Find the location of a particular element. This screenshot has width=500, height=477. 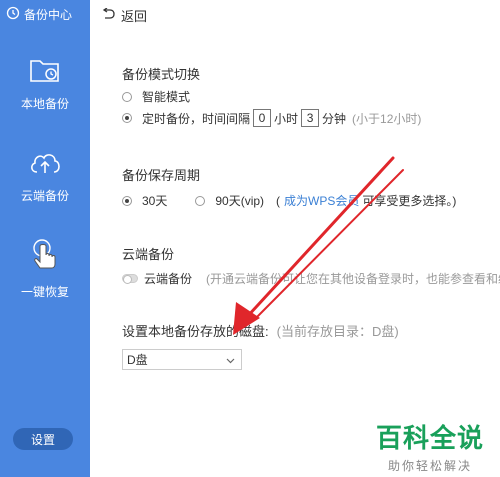

disk-current: (当前存放目录：D盘) is located at coordinates (337, 331).